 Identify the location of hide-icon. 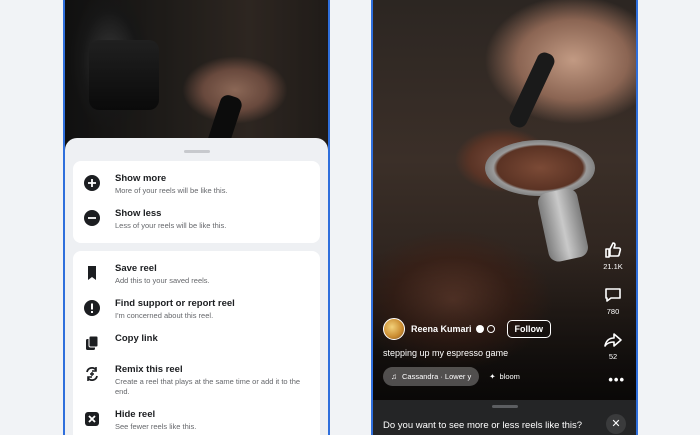
(92, 419).